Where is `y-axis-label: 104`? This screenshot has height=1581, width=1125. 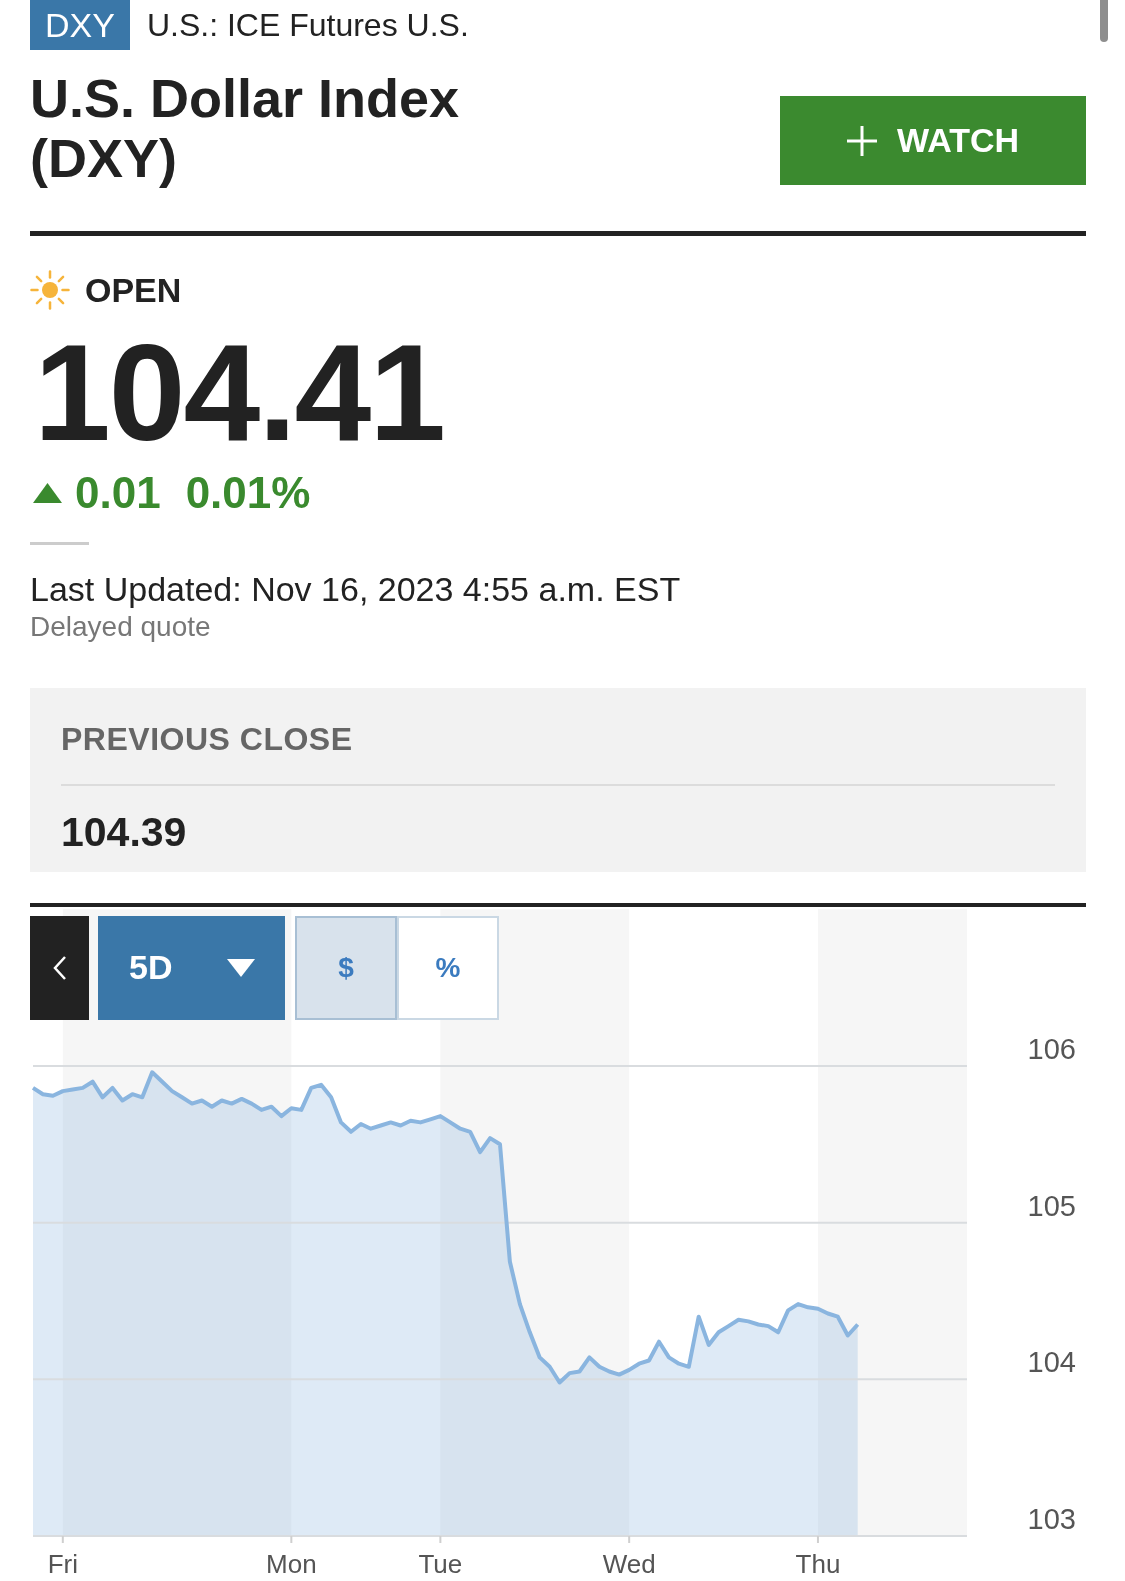 y-axis-label: 104 is located at coordinates (1051, 1362).